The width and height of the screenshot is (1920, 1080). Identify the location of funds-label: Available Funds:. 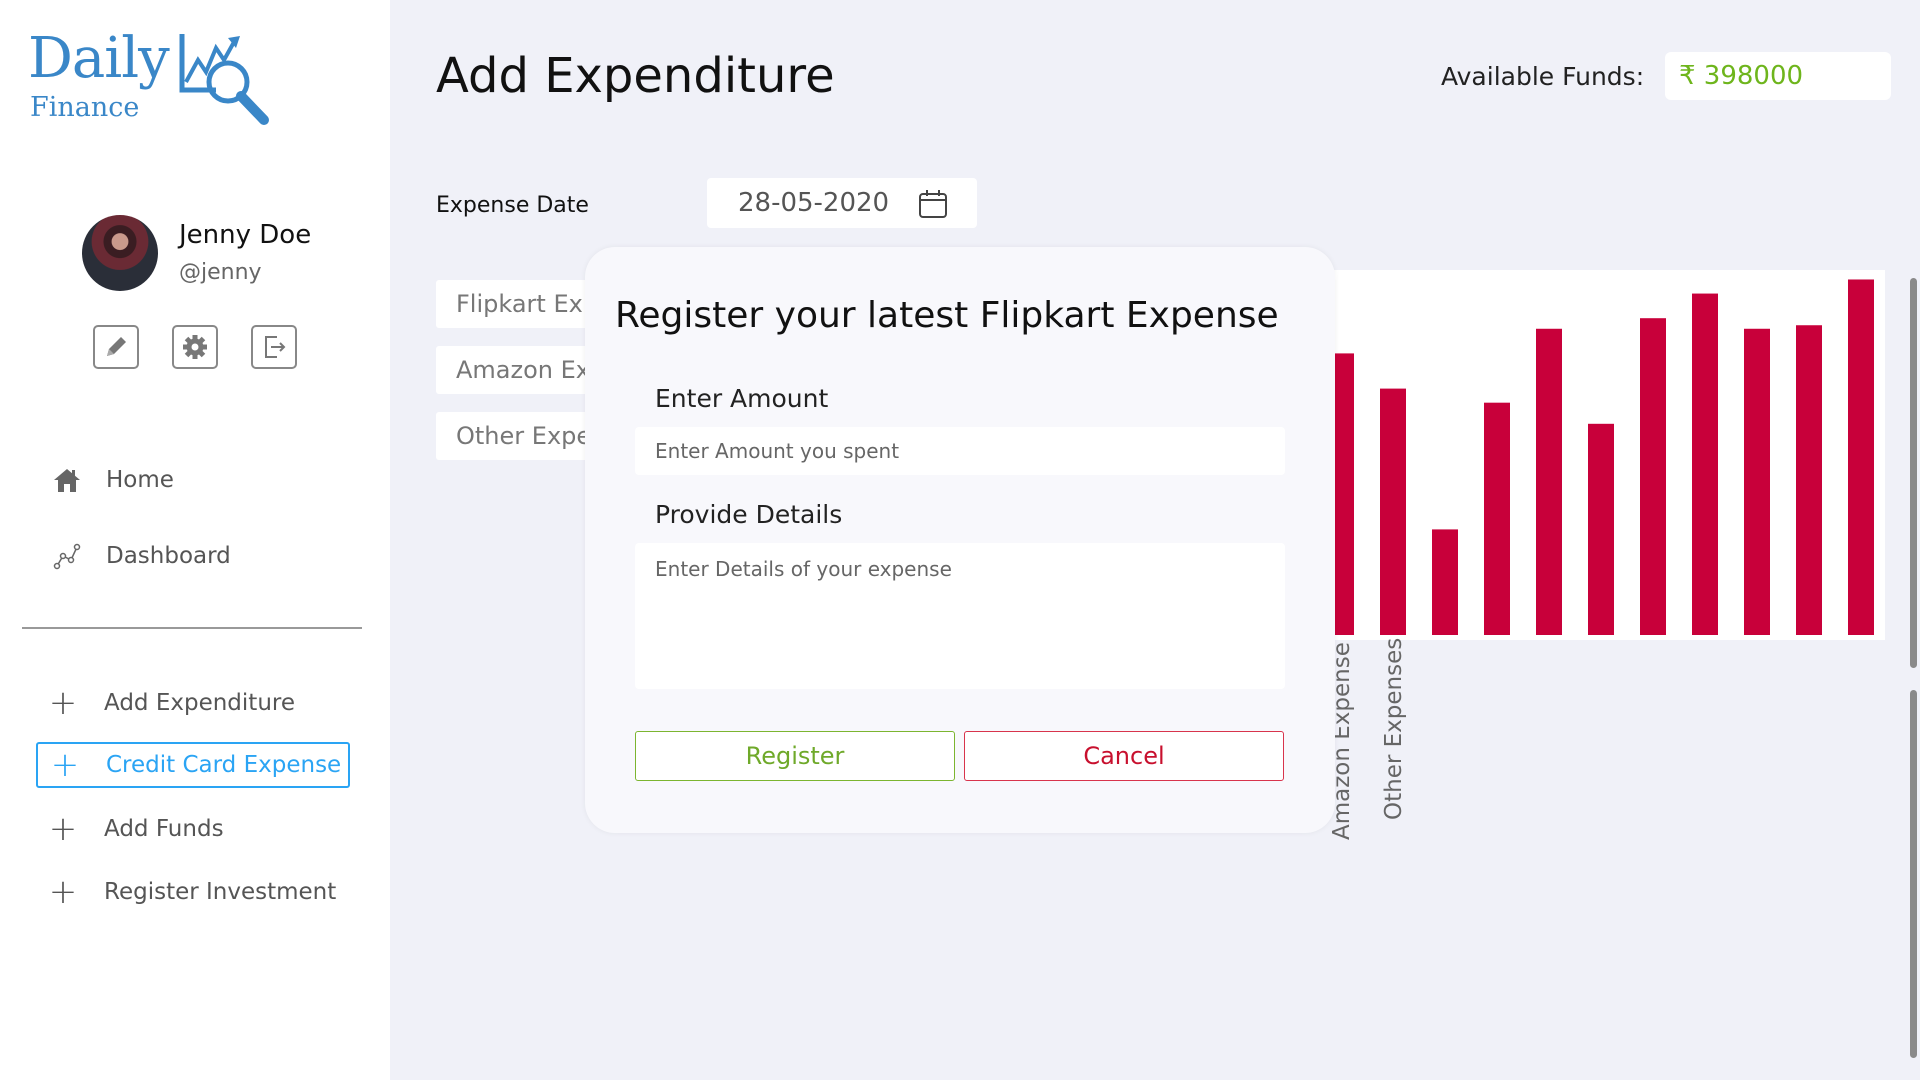
(1543, 76).